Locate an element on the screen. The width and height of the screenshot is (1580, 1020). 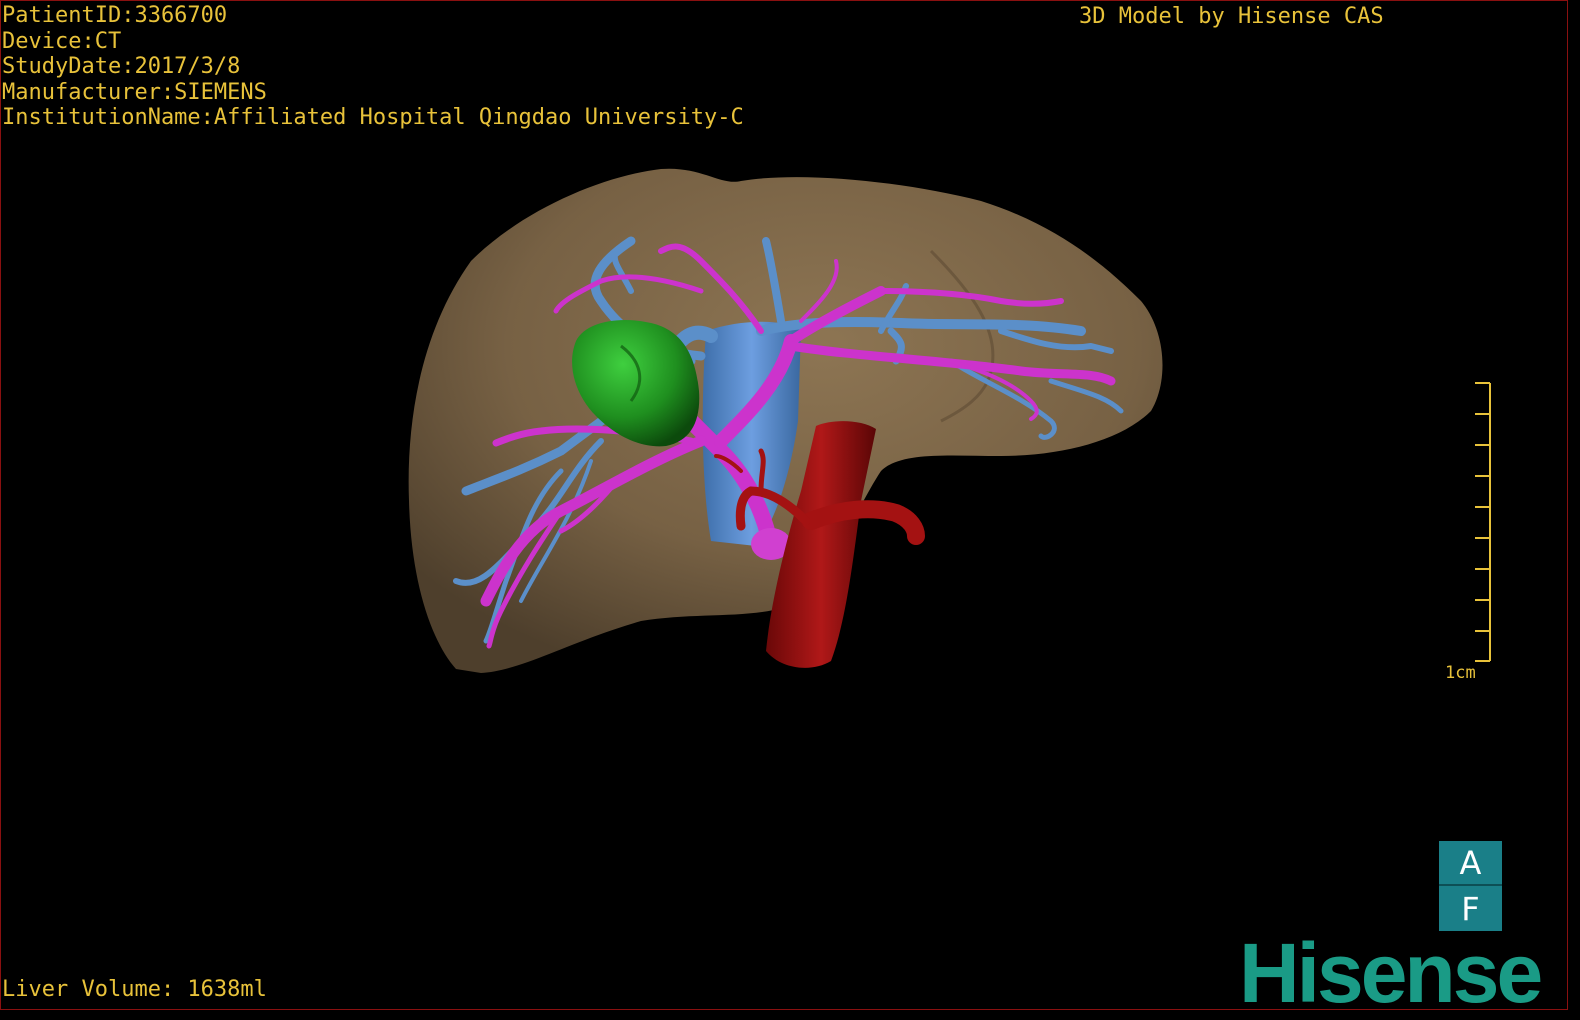
manufacturer: Manufacturer:SIEMENS is located at coordinates (134, 92).